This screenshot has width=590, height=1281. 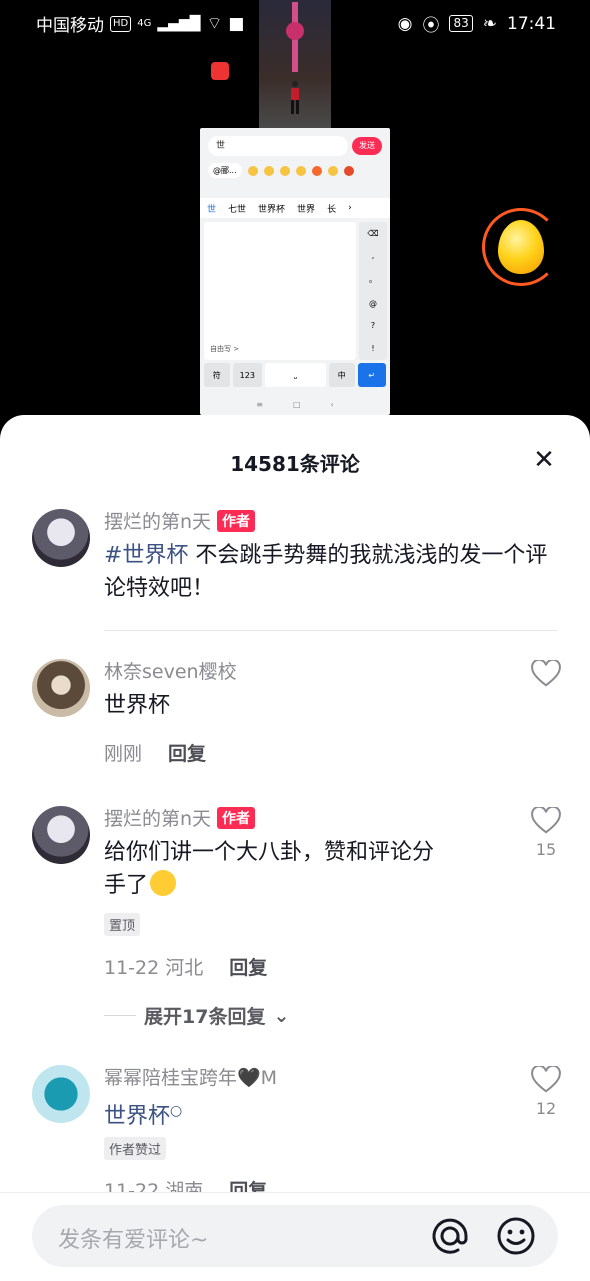 What do you see at coordinates (220, 71) in the screenshot?
I see `gift-icon` at bounding box center [220, 71].